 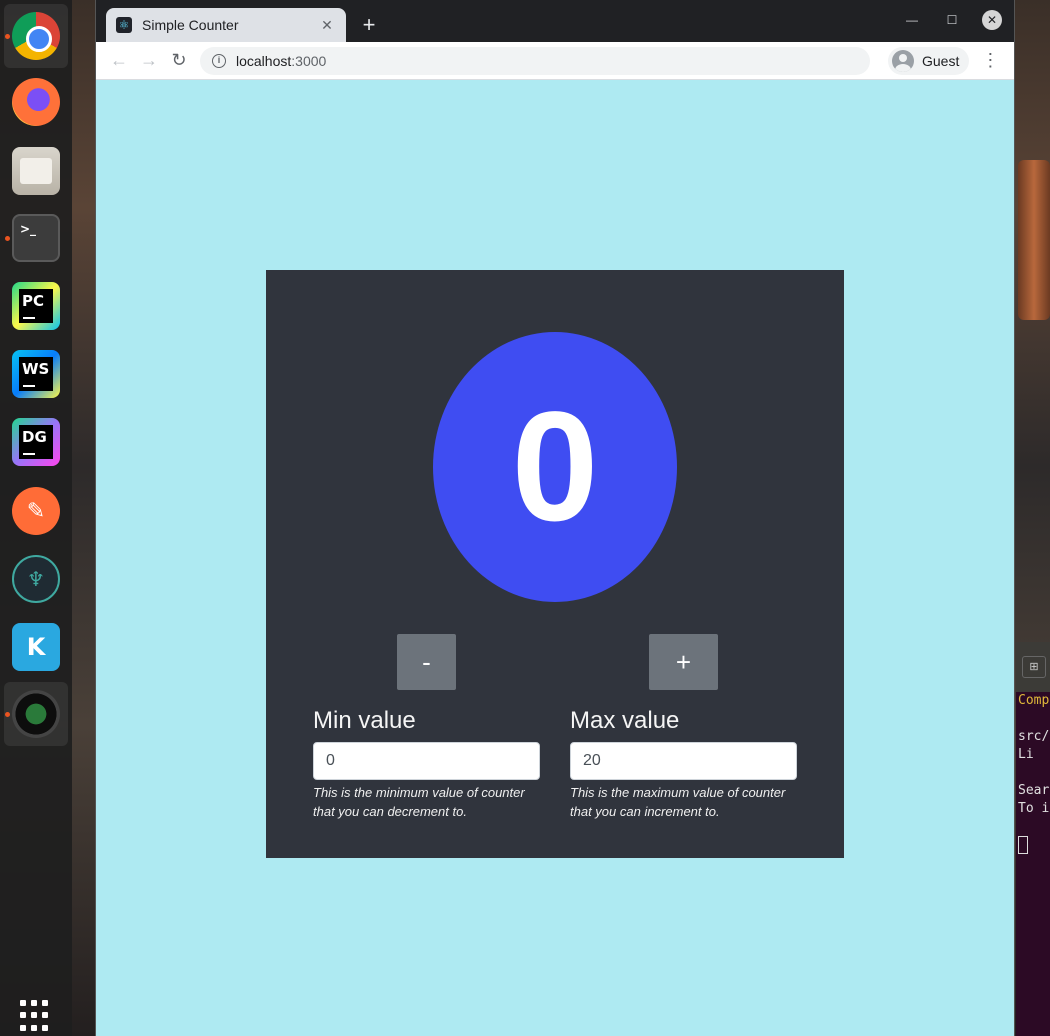 I want to click on dock-item-chrome, so click(x=36, y=36).